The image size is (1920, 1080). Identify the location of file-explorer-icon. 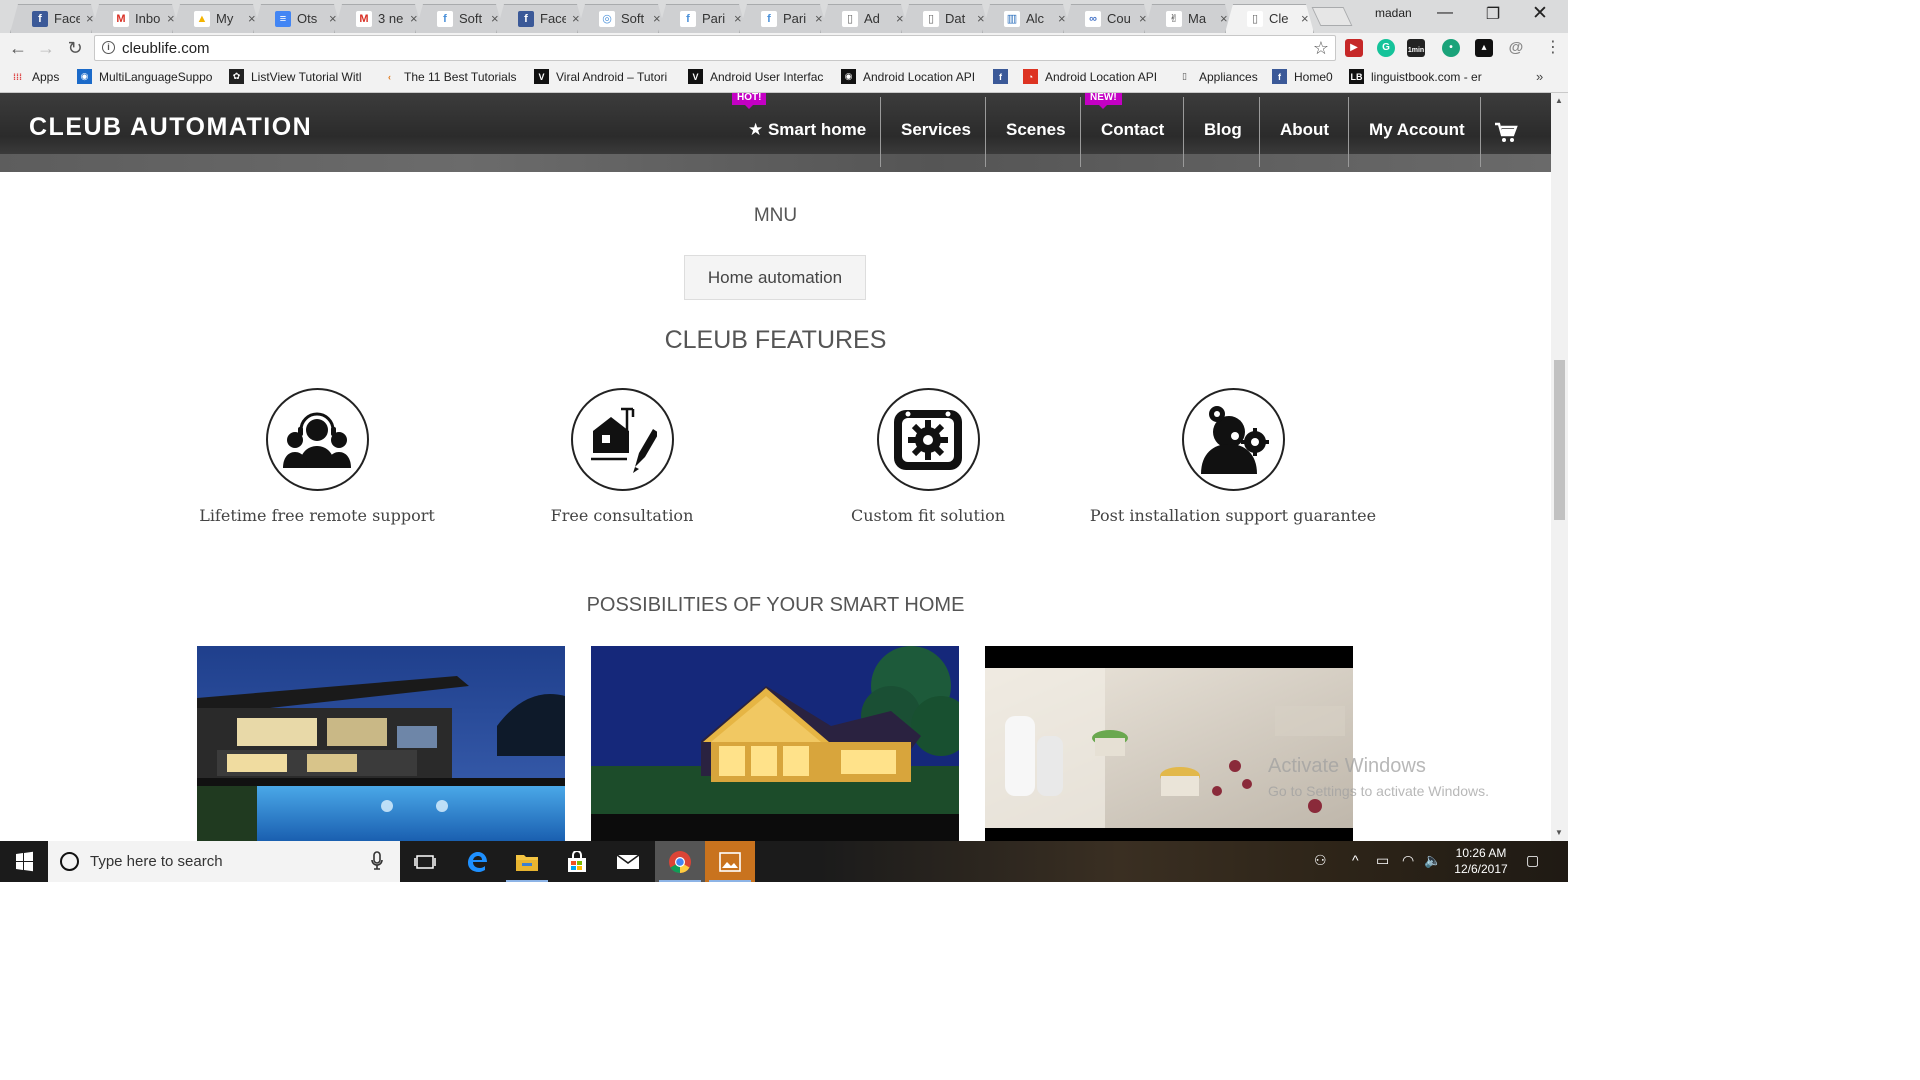
(527, 861).